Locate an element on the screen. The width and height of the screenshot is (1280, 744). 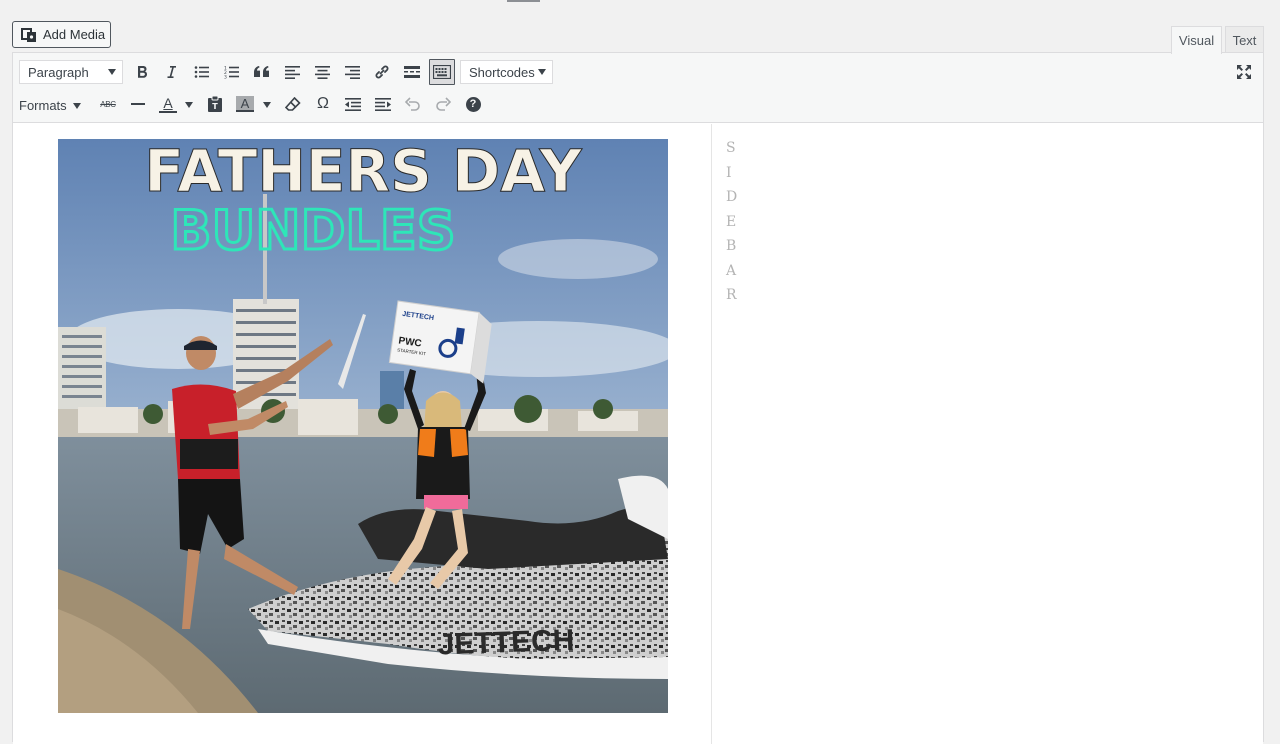
undo-icon is located at coordinates (412, 104).